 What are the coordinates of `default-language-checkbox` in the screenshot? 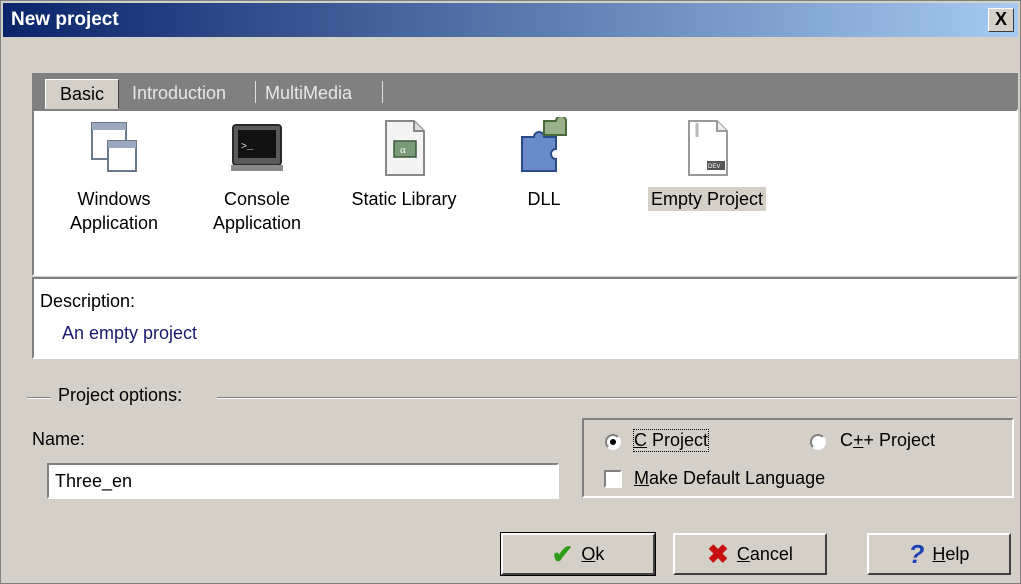 It's located at (613, 479).